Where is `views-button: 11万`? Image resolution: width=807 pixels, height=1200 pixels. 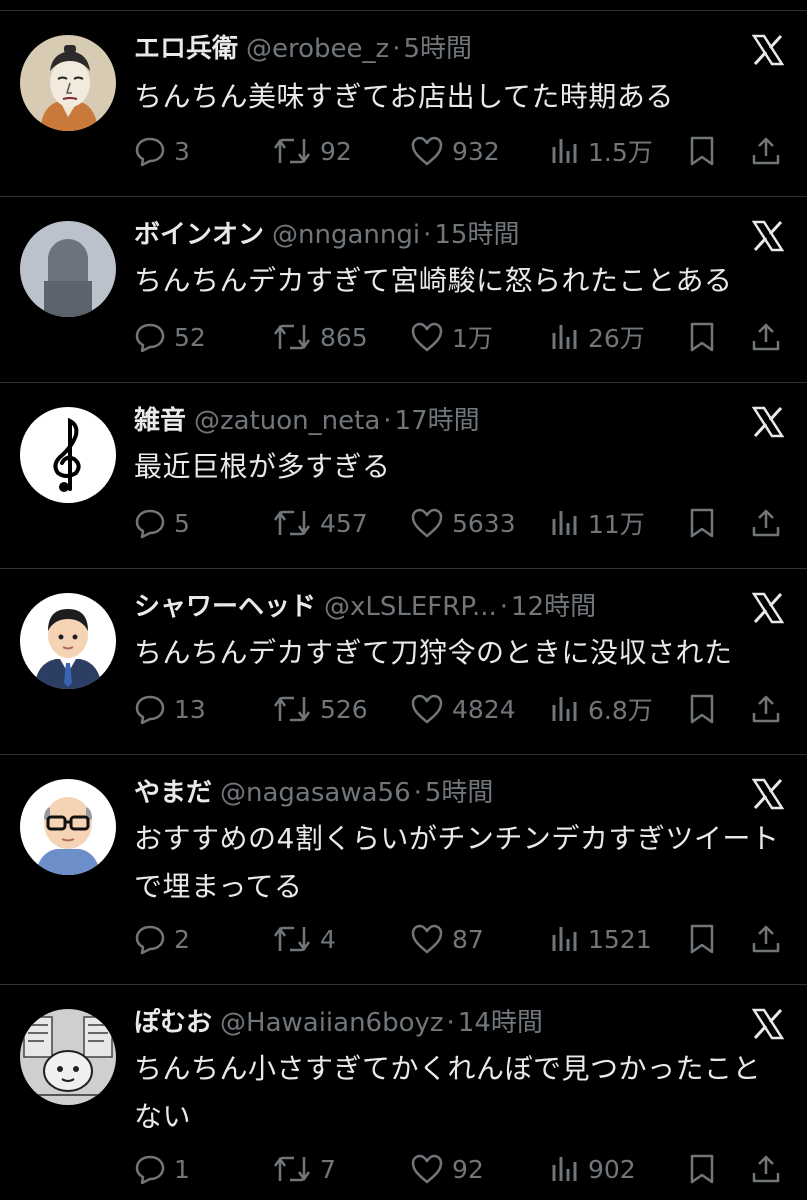
views-button: 11万 is located at coordinates (597, 523).